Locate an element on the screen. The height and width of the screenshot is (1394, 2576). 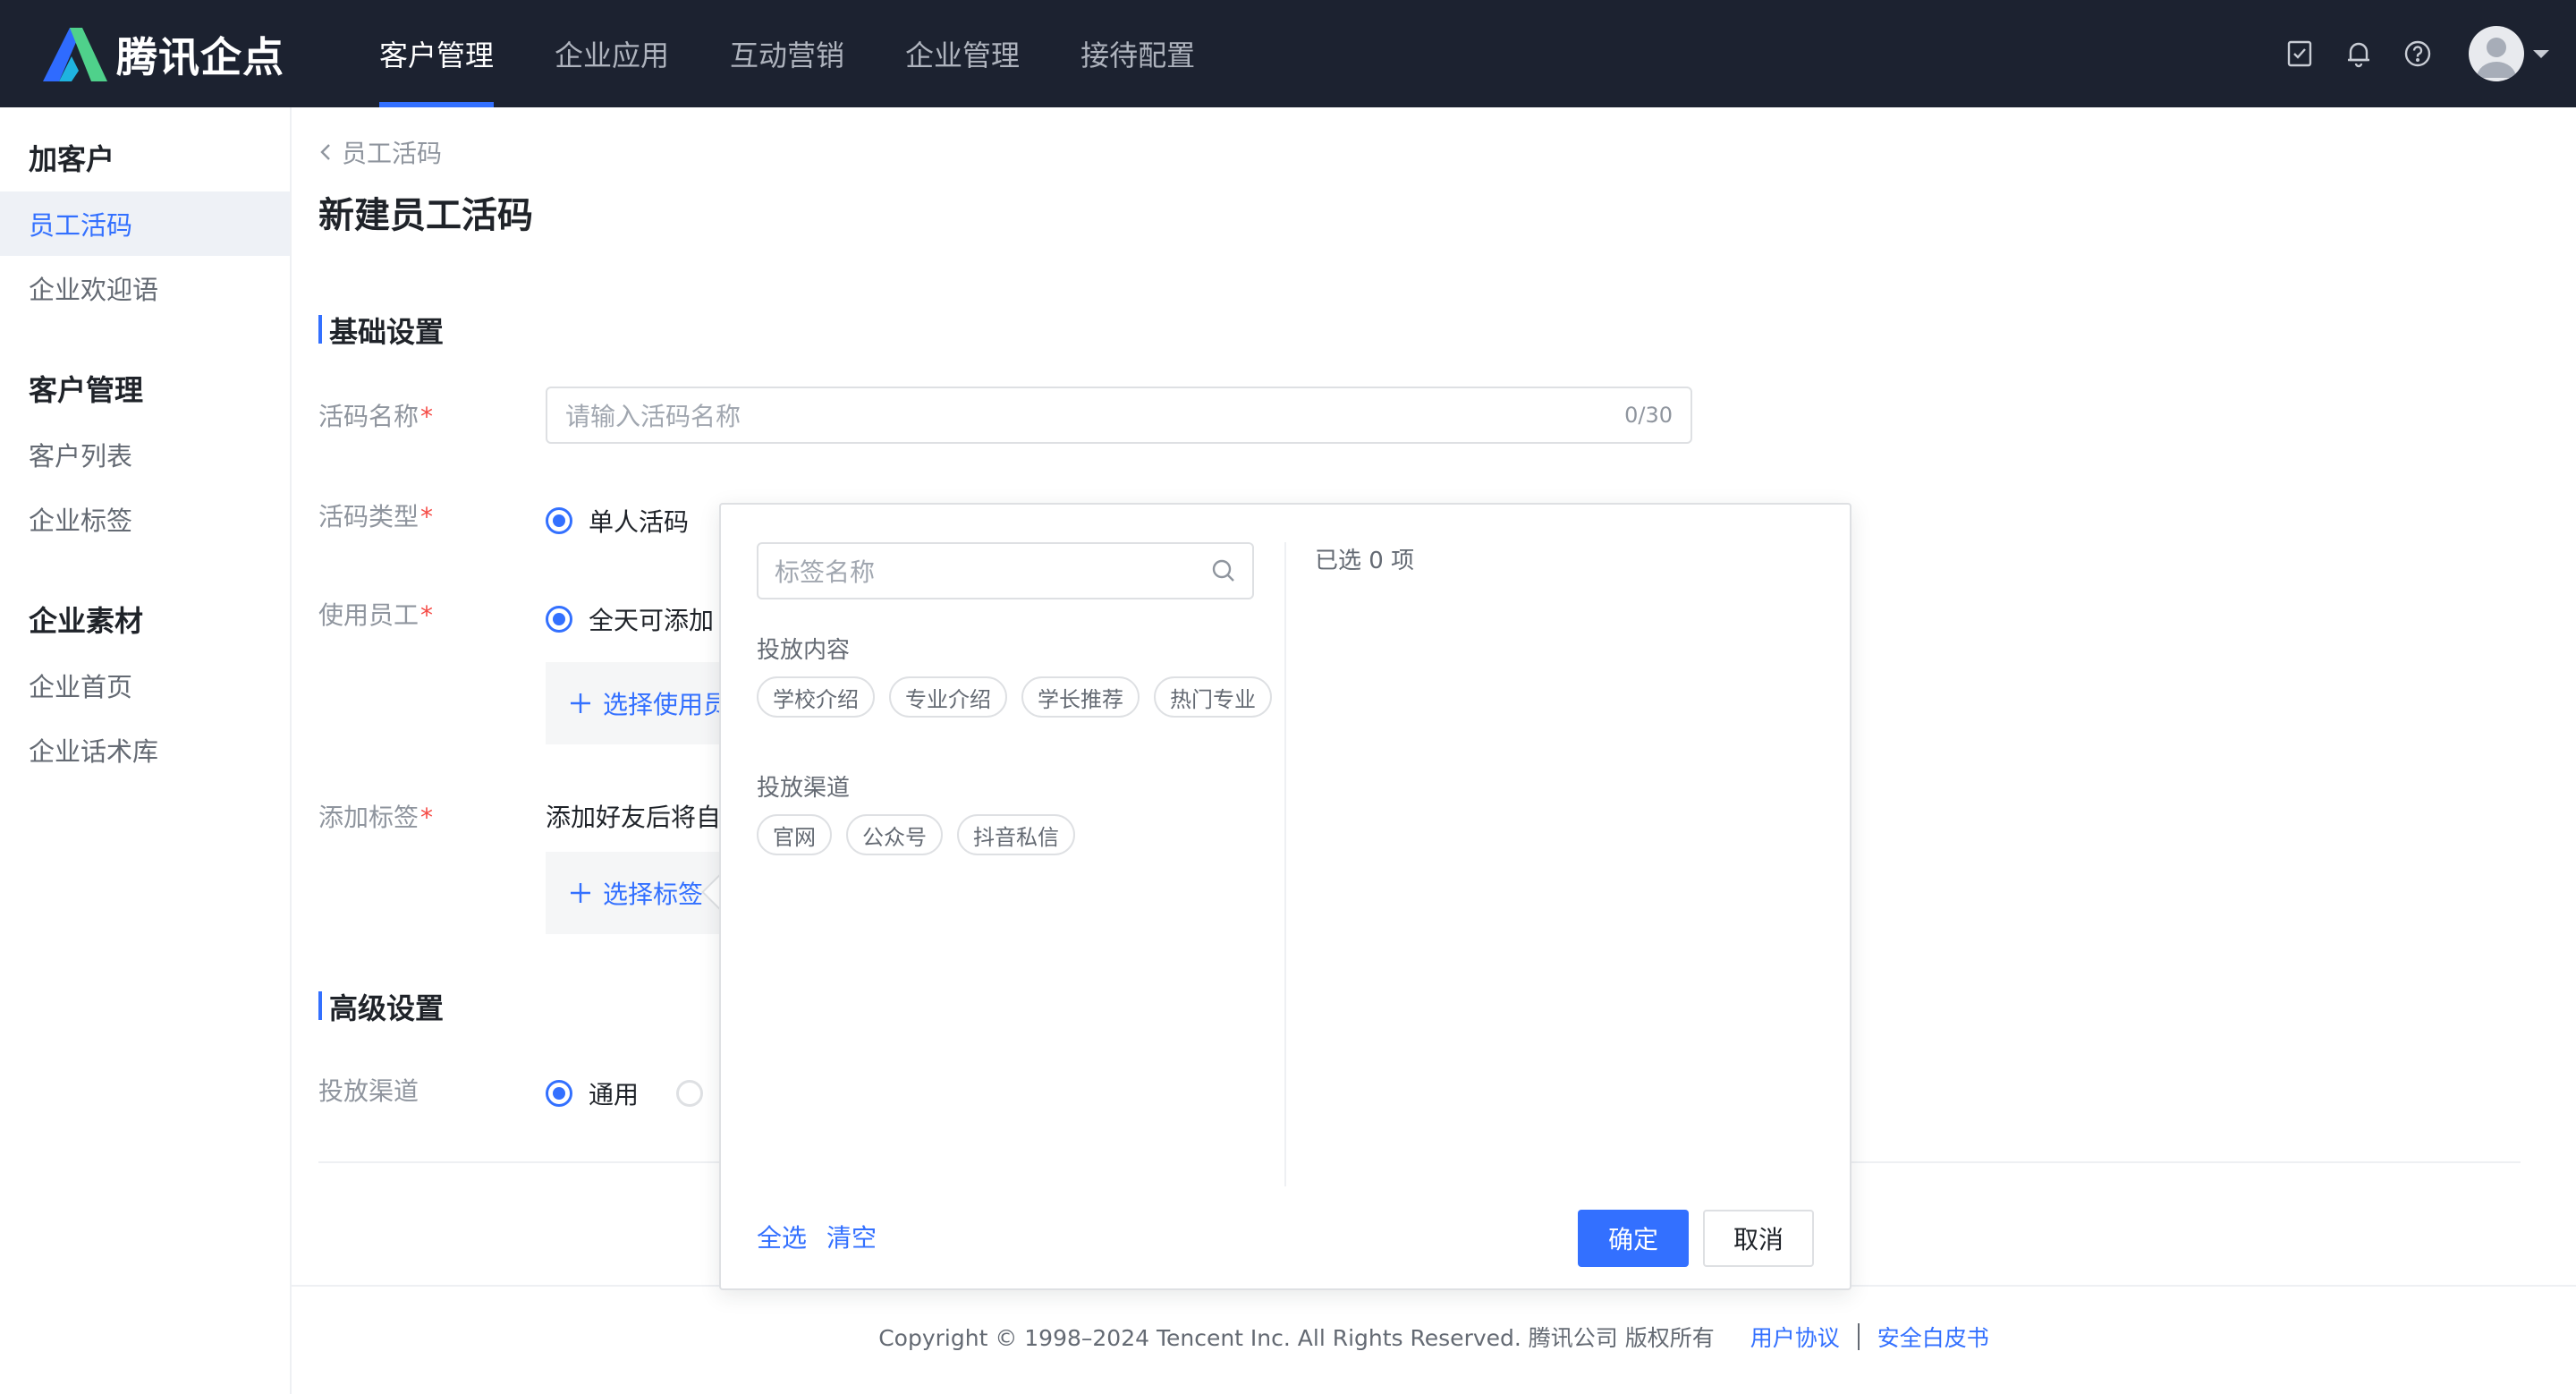
nav-interactive-marketing: 互动营销 is located at coordinates (787, 53).